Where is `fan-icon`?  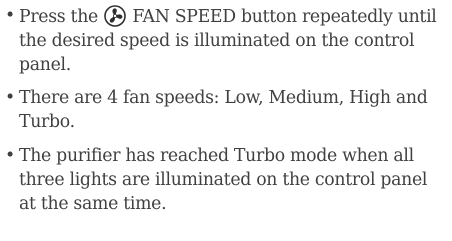
fan-icon is located at coordinates (115, 16).